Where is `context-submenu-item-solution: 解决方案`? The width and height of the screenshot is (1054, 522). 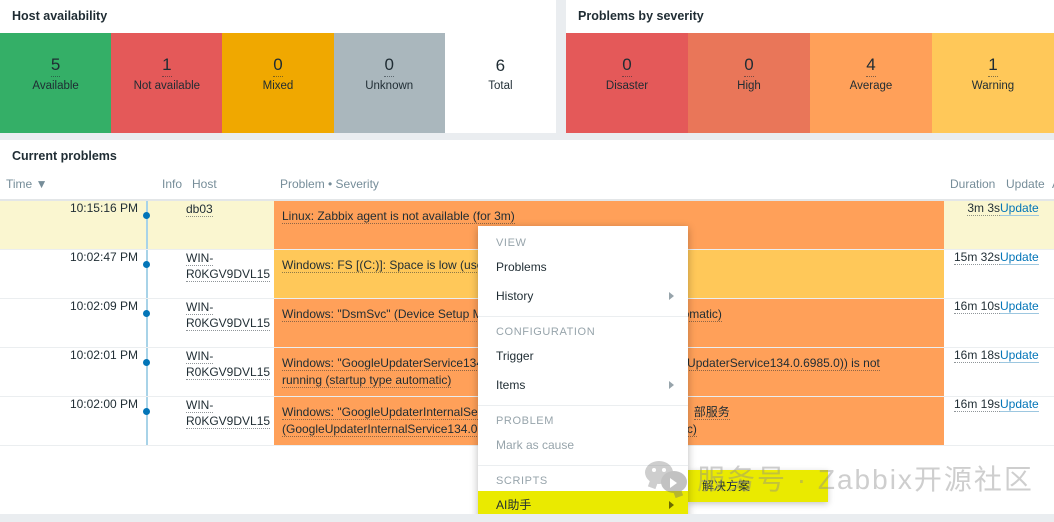 context-submenu-item-solution: 解决方案 is located at coordinates (758, 486).